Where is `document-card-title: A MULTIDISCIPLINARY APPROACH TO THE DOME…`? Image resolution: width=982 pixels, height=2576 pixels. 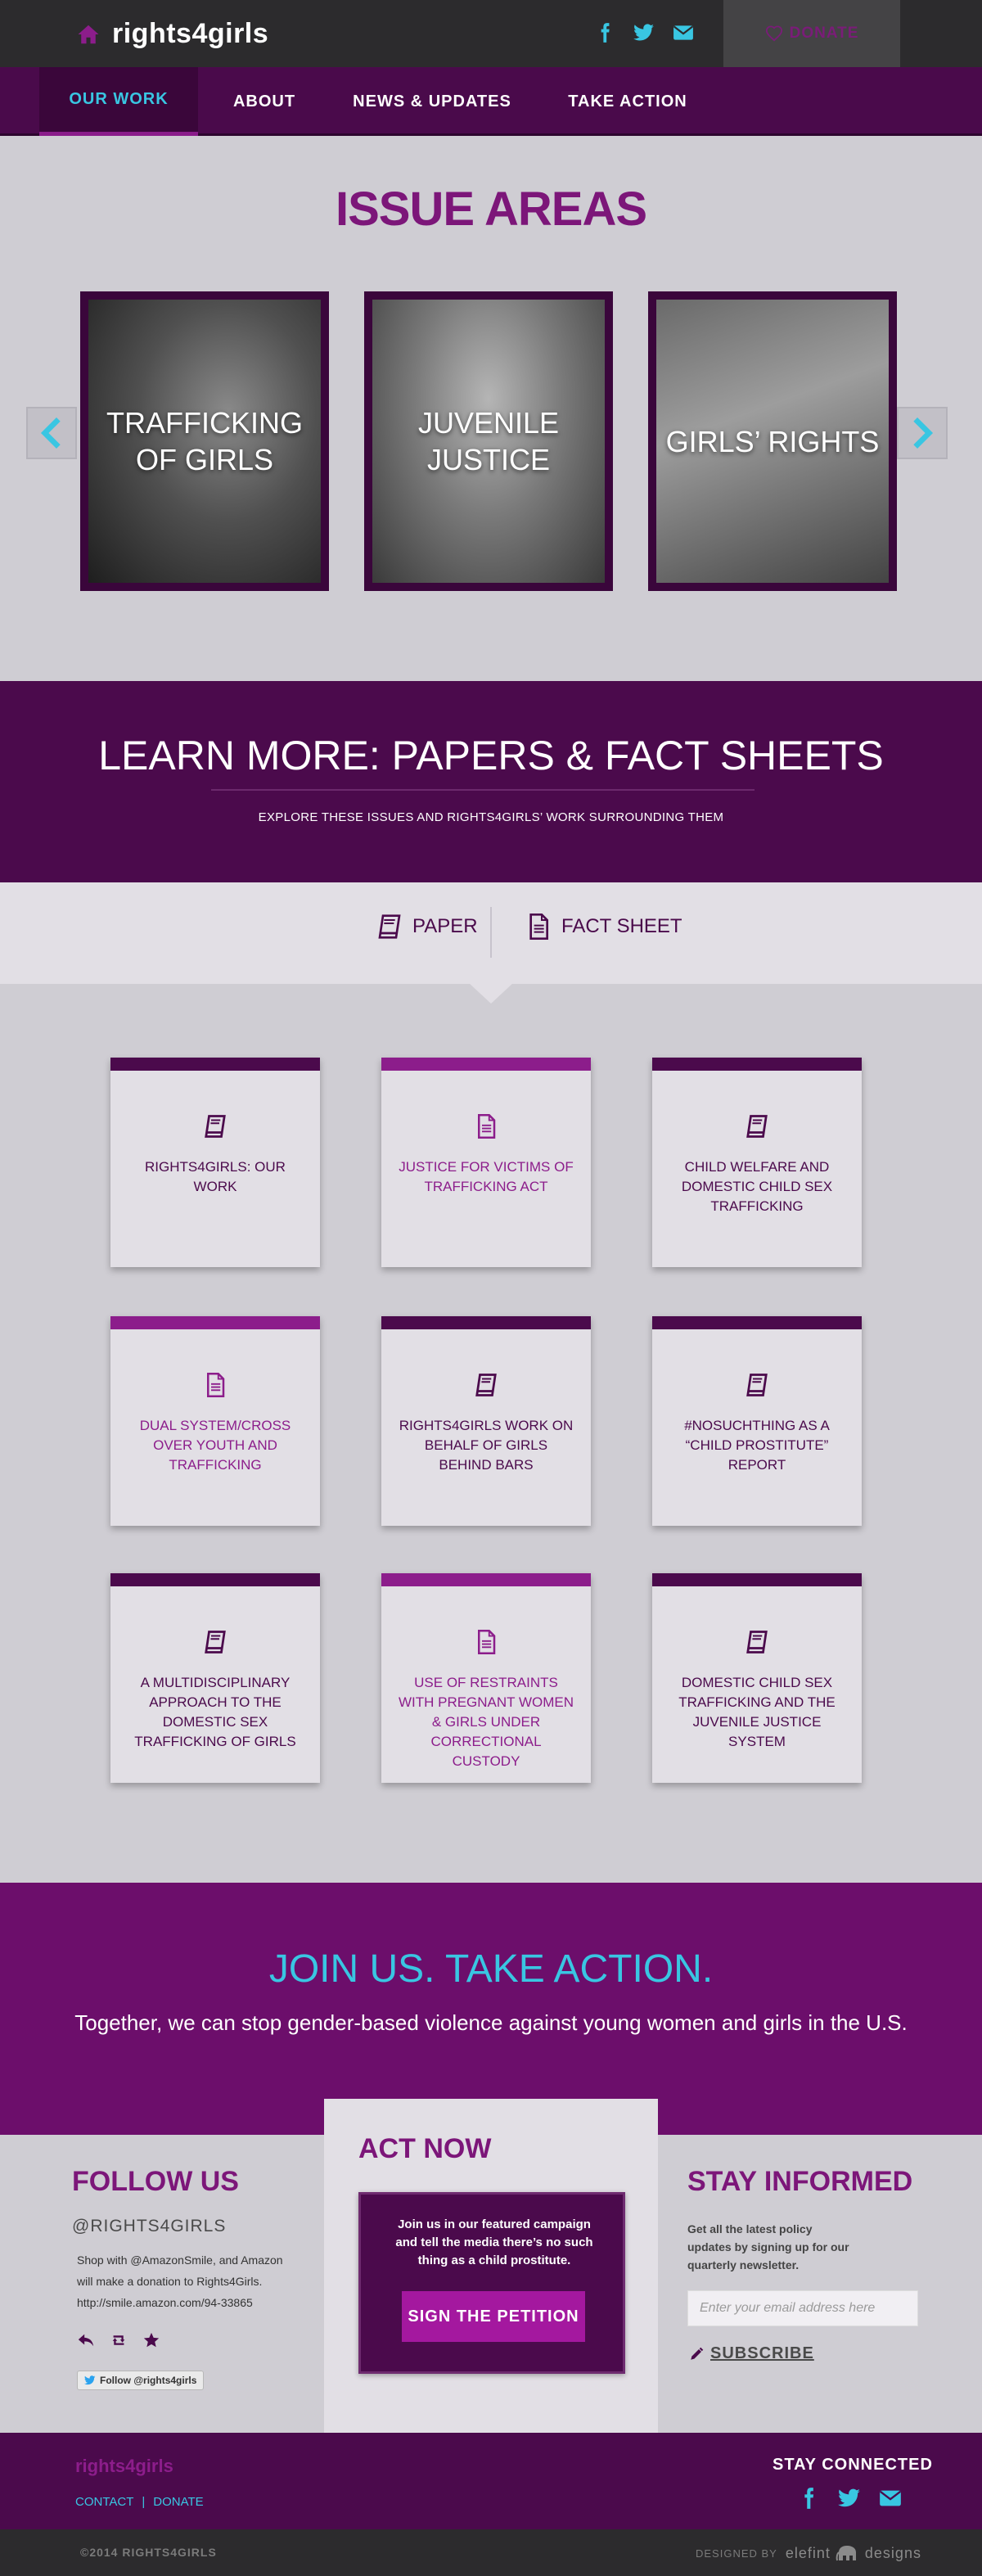 document-card-title: A MULTIDISCIPLINARY APPROACH TO THE DOME… is located at coordinates (215, 1712).